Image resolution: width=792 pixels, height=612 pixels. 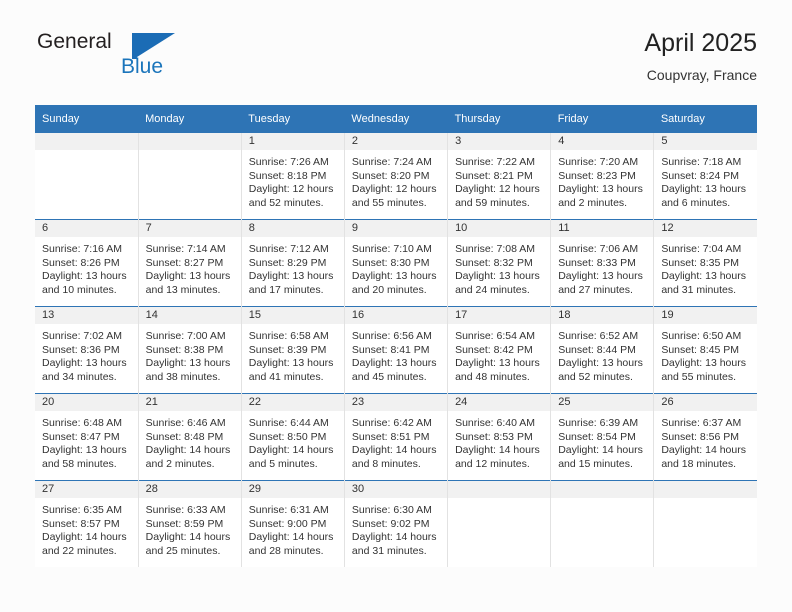 What do you see at coordinates (189, 315) in the screenshot?
I see `day-number: 14` at bounding box center [189, 315].